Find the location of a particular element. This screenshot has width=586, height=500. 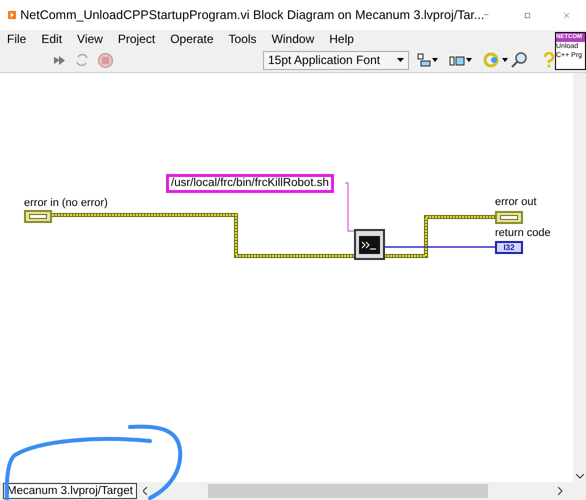

menu-item: View is located at coordinates (90, 39).